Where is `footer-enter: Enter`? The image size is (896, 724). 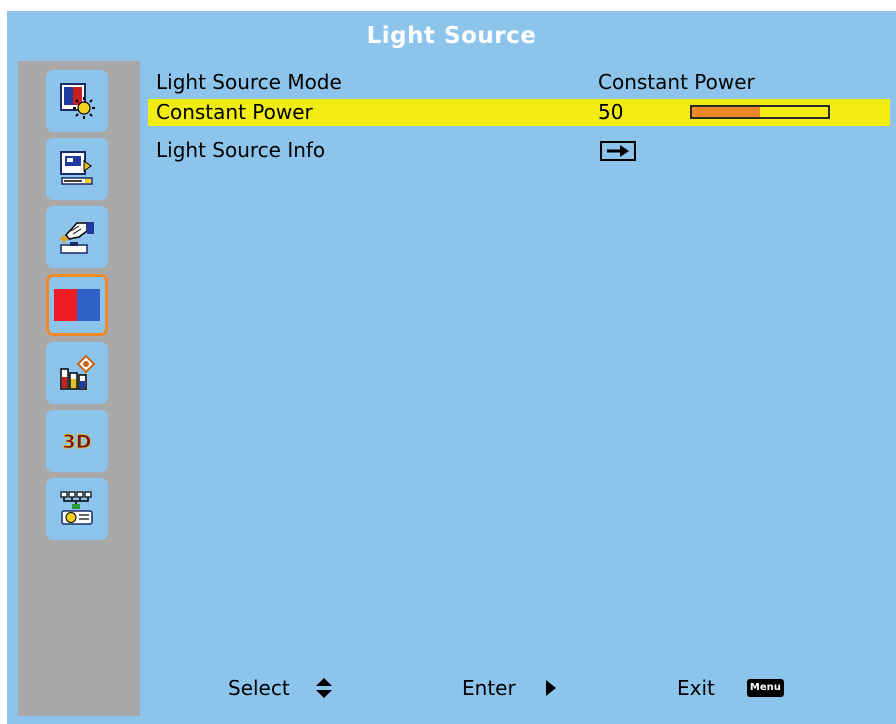
footer-enter: Enter is located at coordinates (510, 688).